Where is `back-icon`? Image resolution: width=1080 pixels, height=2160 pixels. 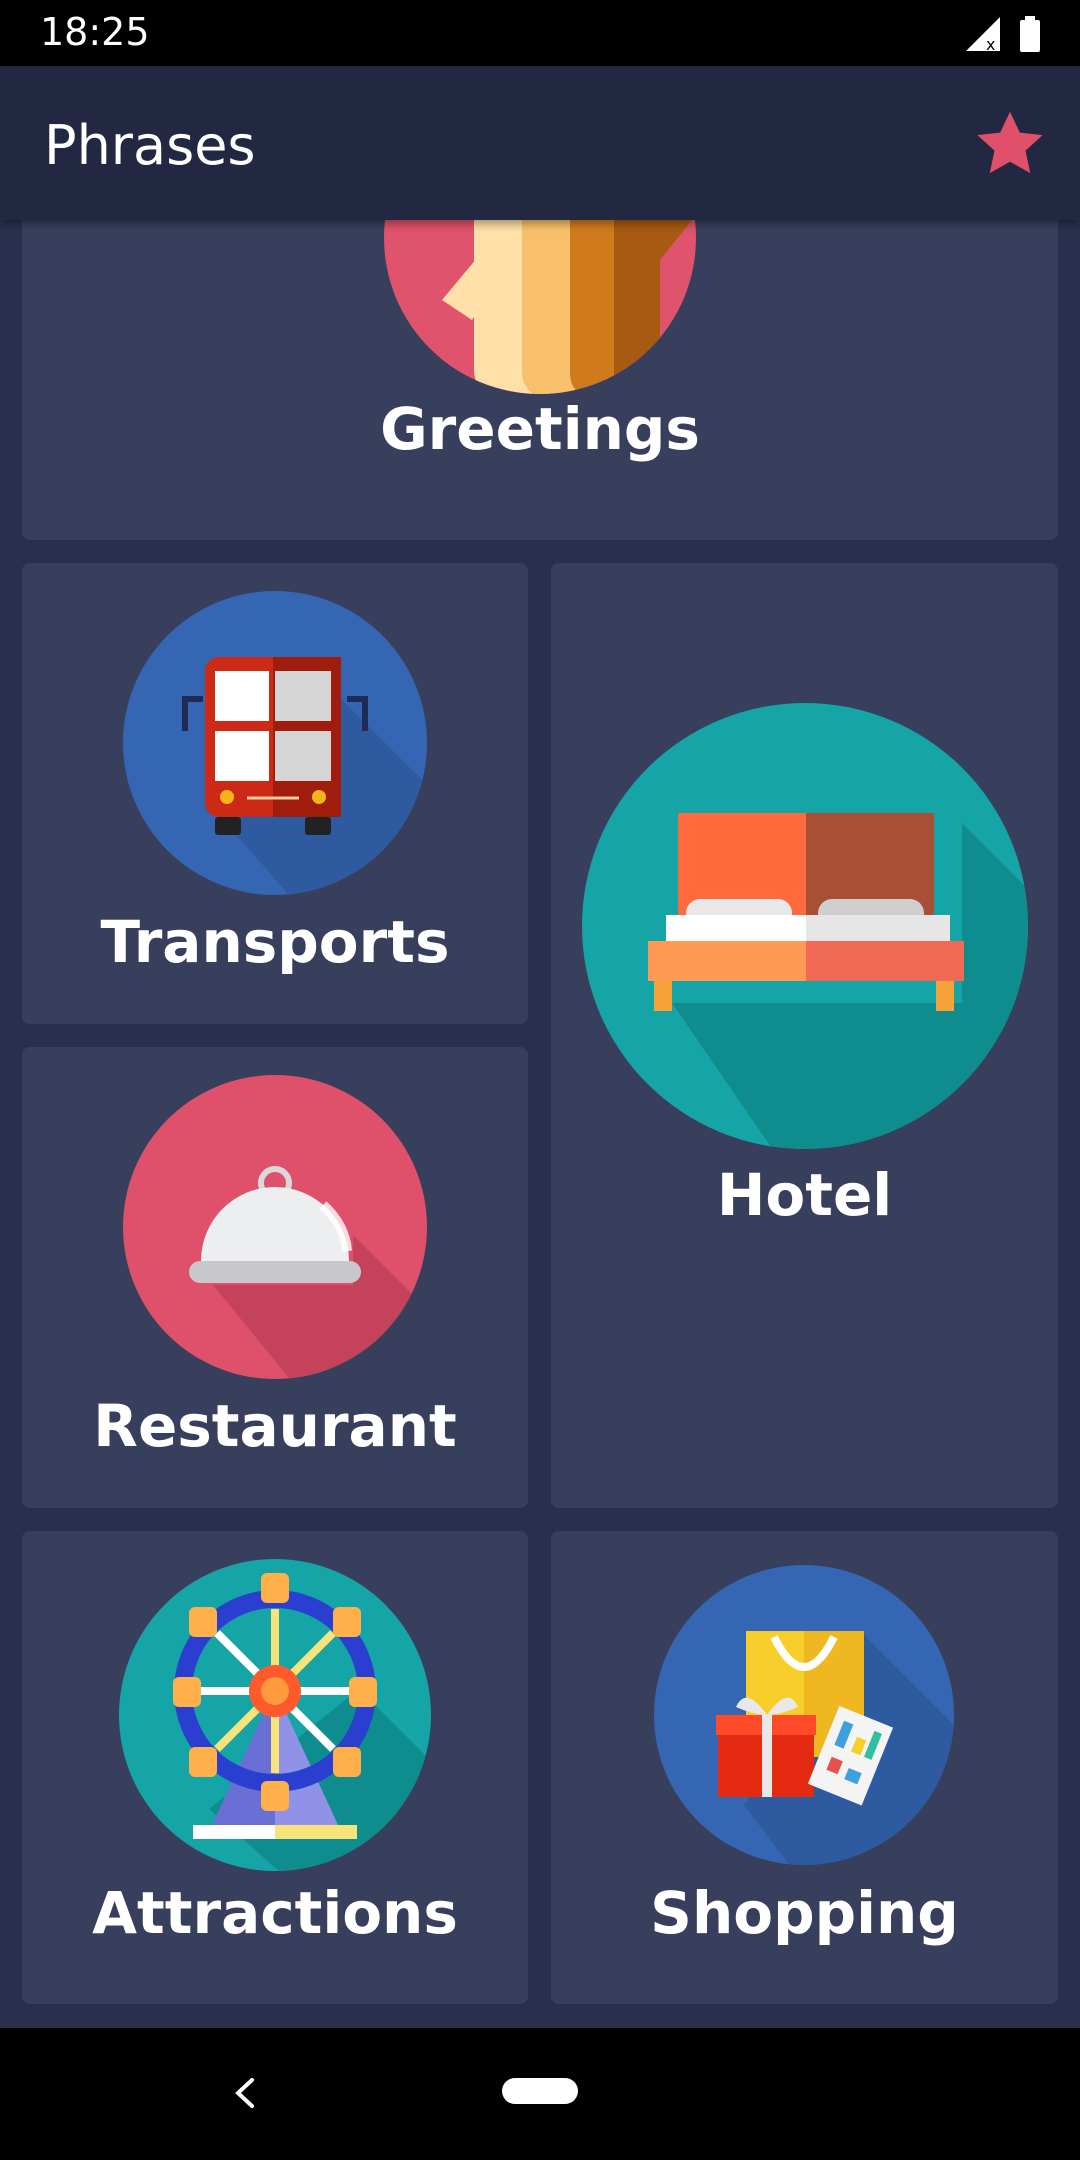
back-icon is located at coordinates (244, 2093).